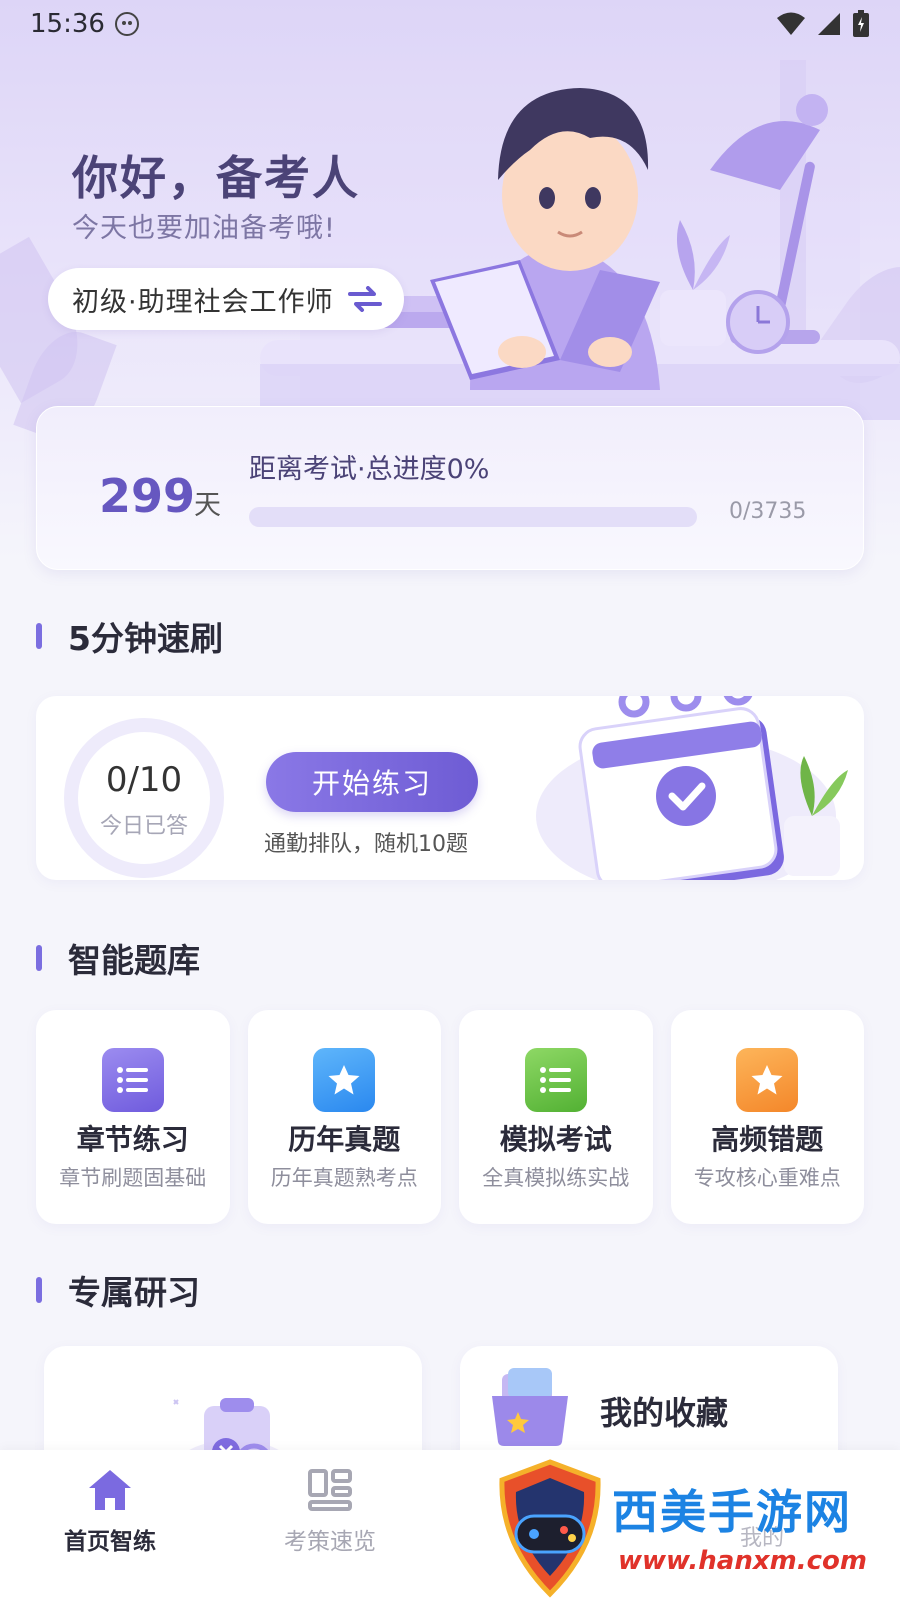 This screenshot has width=900, height=1600. I want to click on exam-level-label: 初级·助理社会工作师, so click(203, 302).